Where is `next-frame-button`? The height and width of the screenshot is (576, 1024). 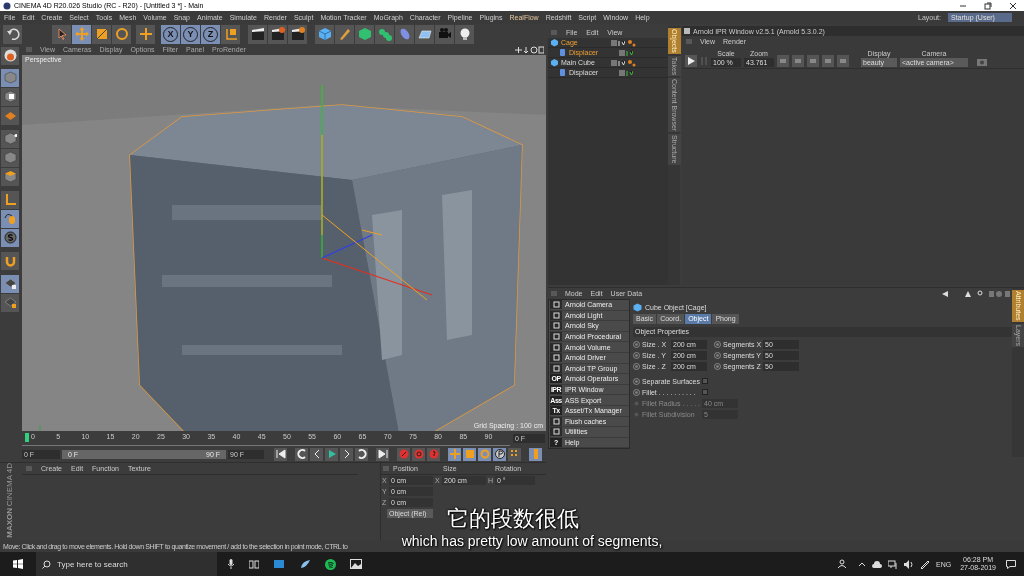
next-frame-button is located at coordinates (346, 454).